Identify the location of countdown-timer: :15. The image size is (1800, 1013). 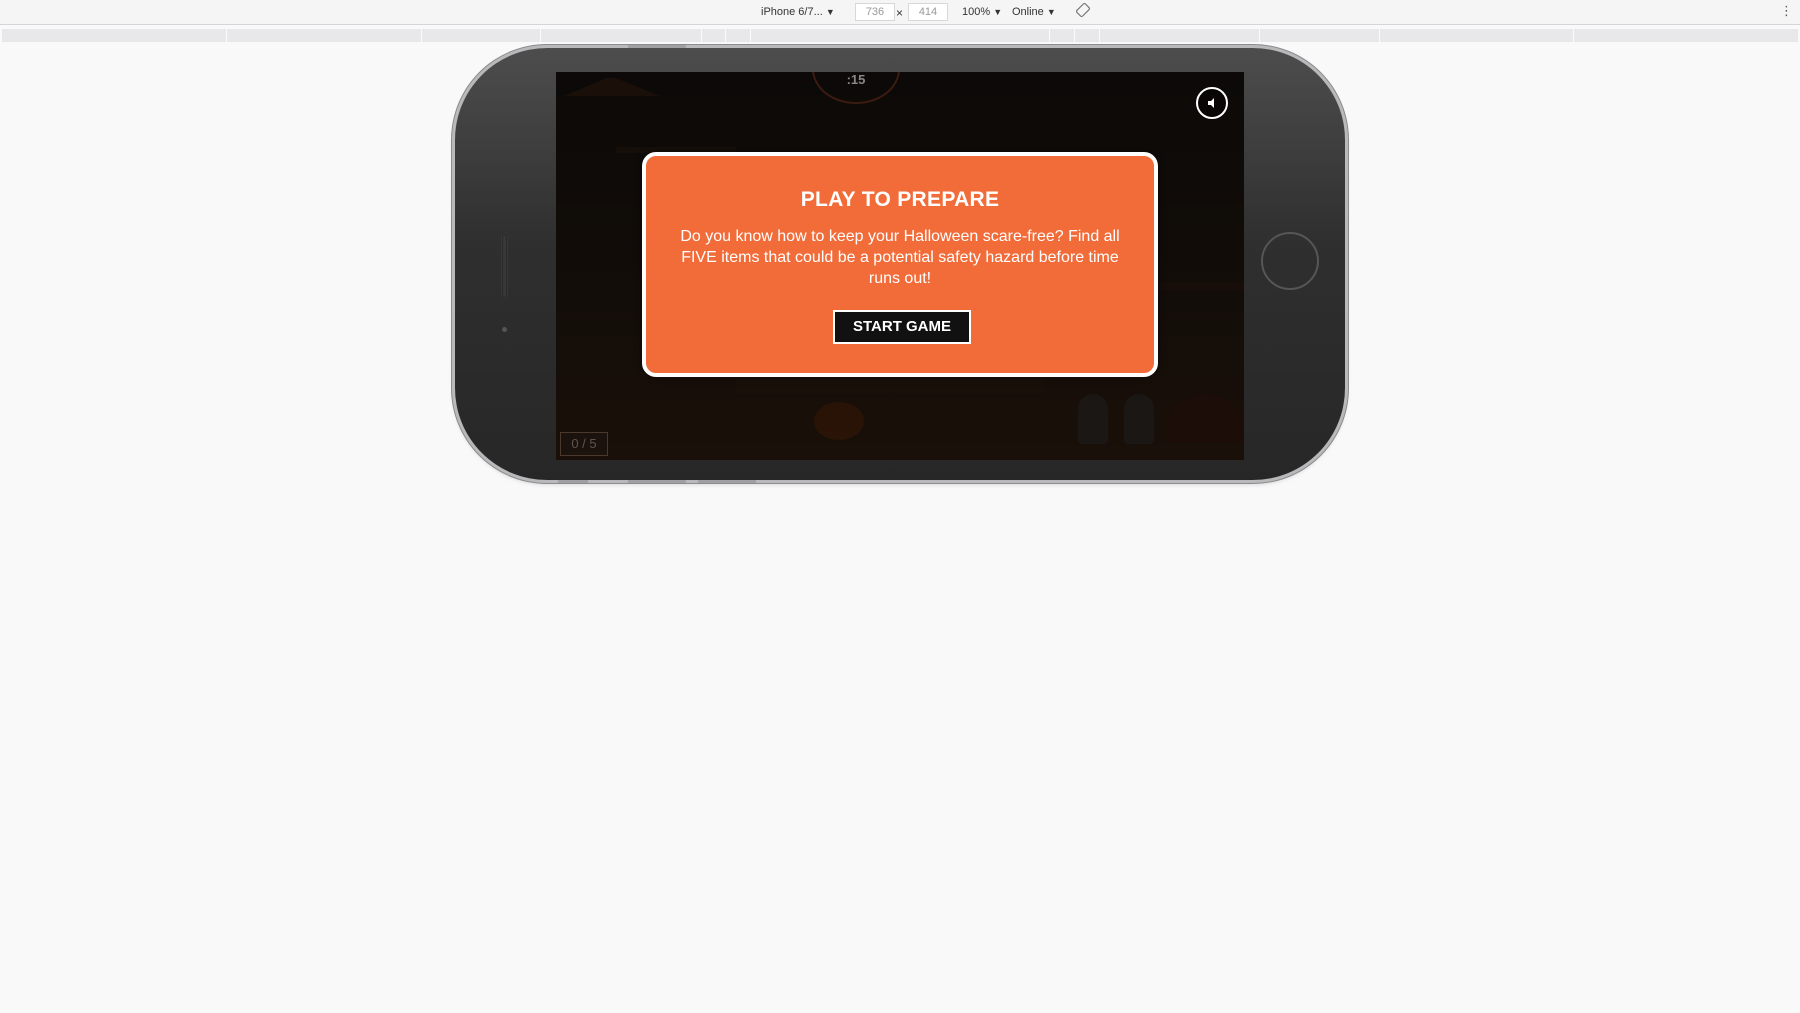
(856, 79).